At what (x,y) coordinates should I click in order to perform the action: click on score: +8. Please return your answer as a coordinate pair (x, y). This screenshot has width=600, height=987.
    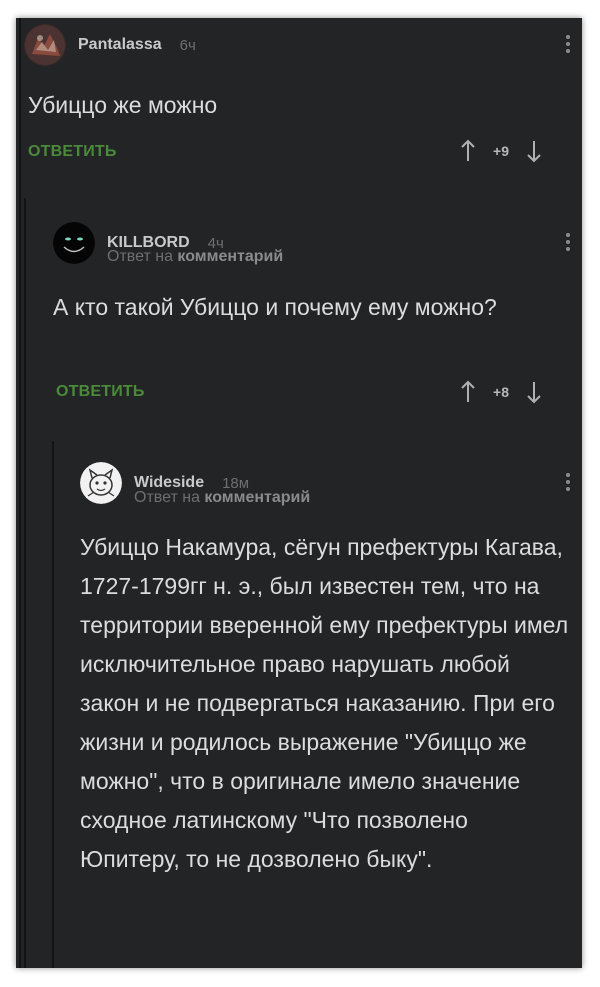
    Looking at the image, I should click on (501, 392).